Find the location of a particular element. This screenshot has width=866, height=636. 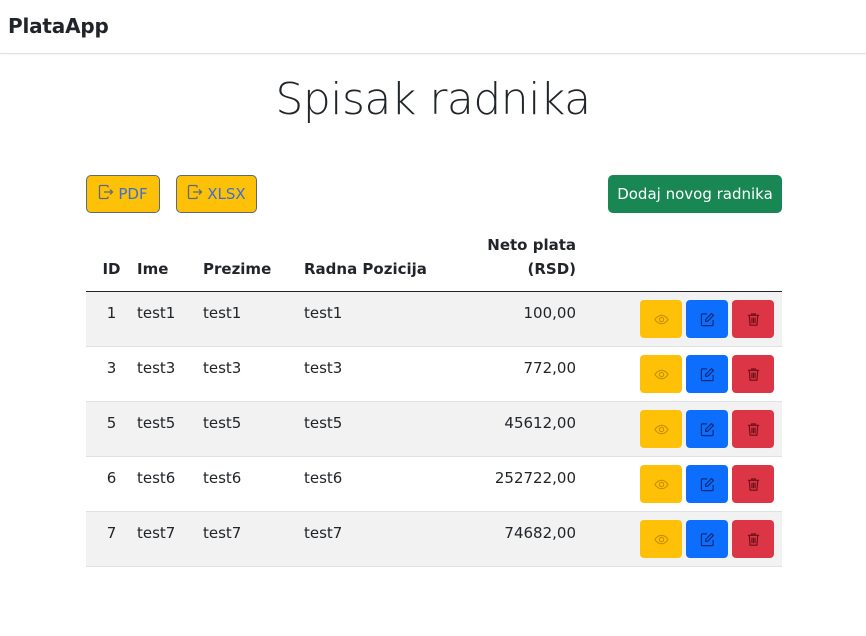

cell-pozicija: test3 is located at coordinates (379, 374).